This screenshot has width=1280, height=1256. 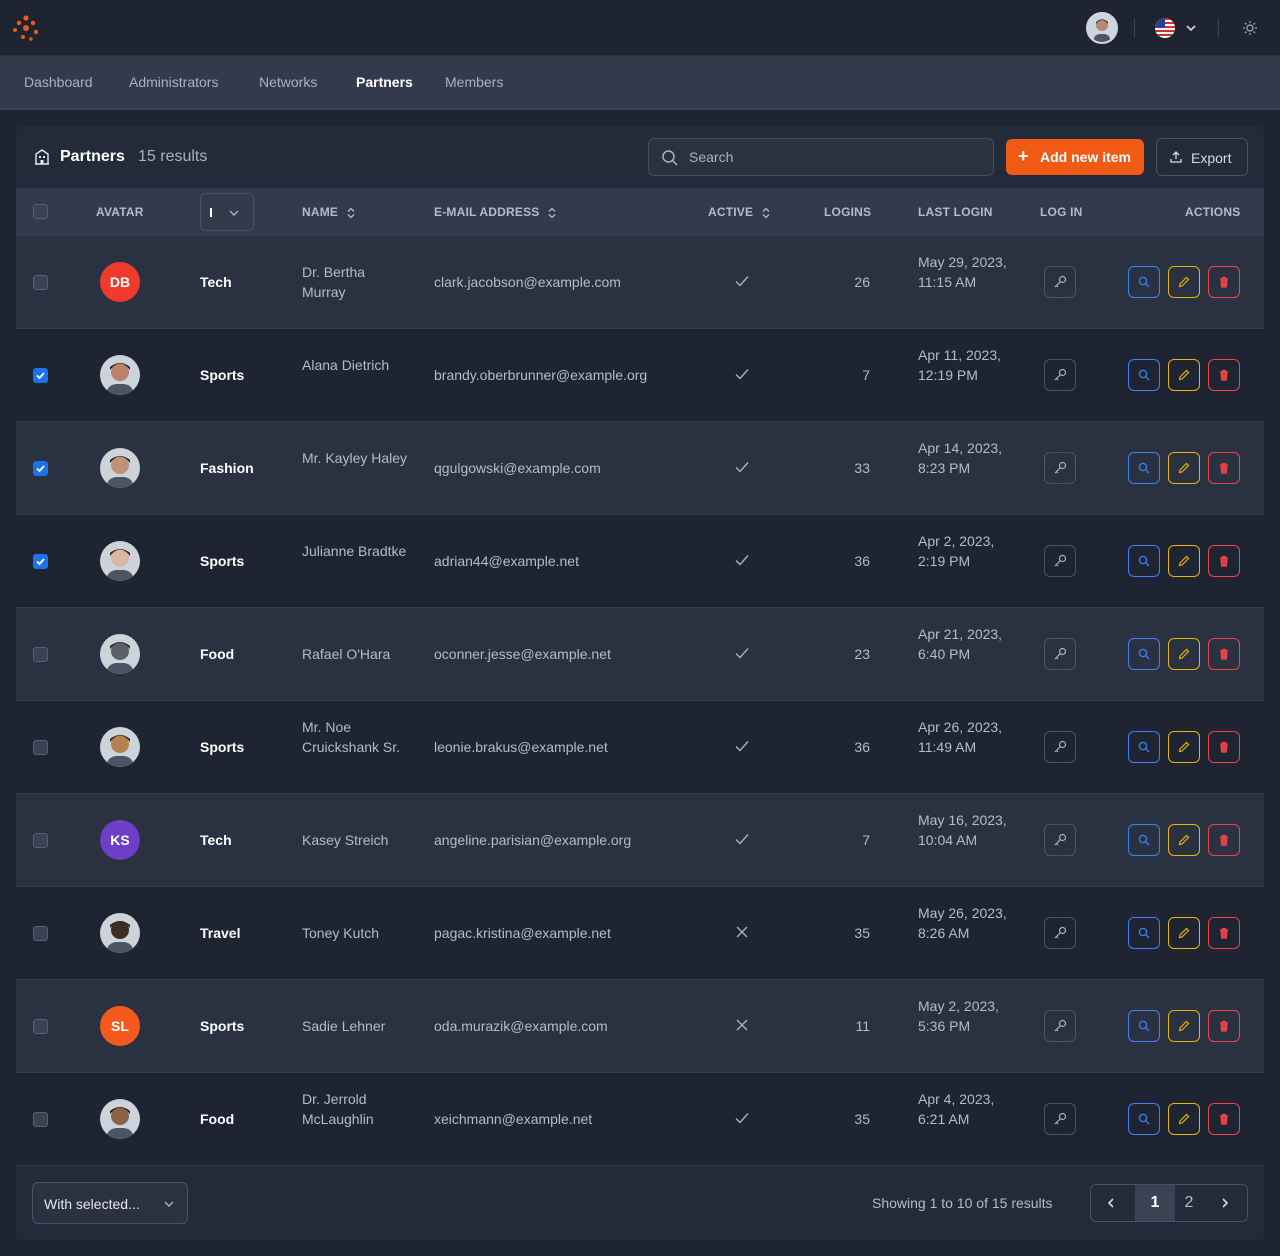 What do you see at coordinates (862, 468) in the screenshot?
I see `logins-cell: 33` at bounding box center [862, 468].